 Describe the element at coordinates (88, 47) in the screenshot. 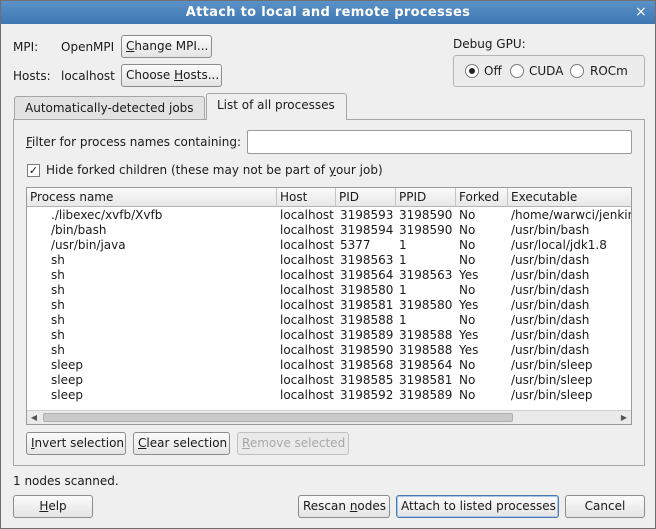

I see `mpi-value: OpenMPI` at that location.